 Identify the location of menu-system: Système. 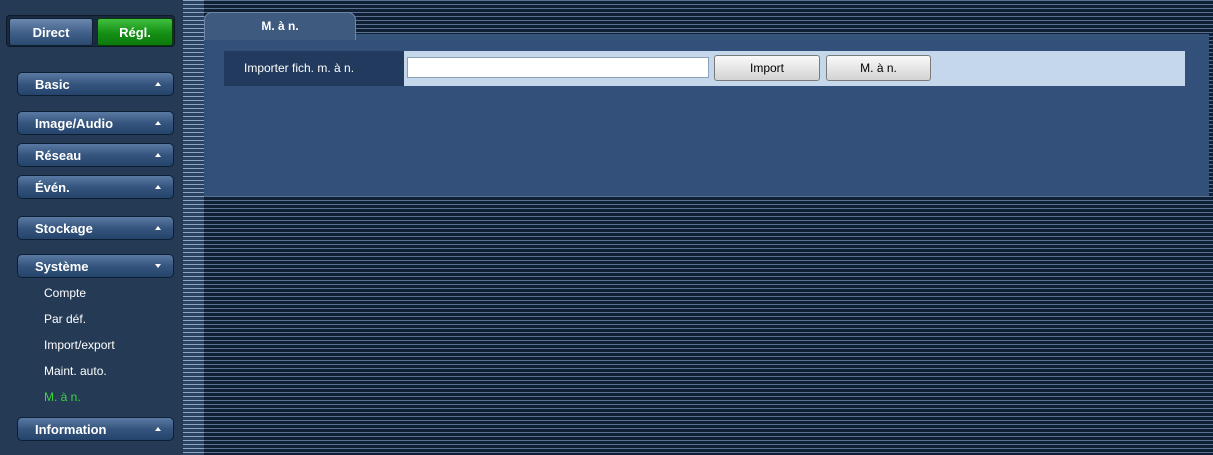
(95, 266).